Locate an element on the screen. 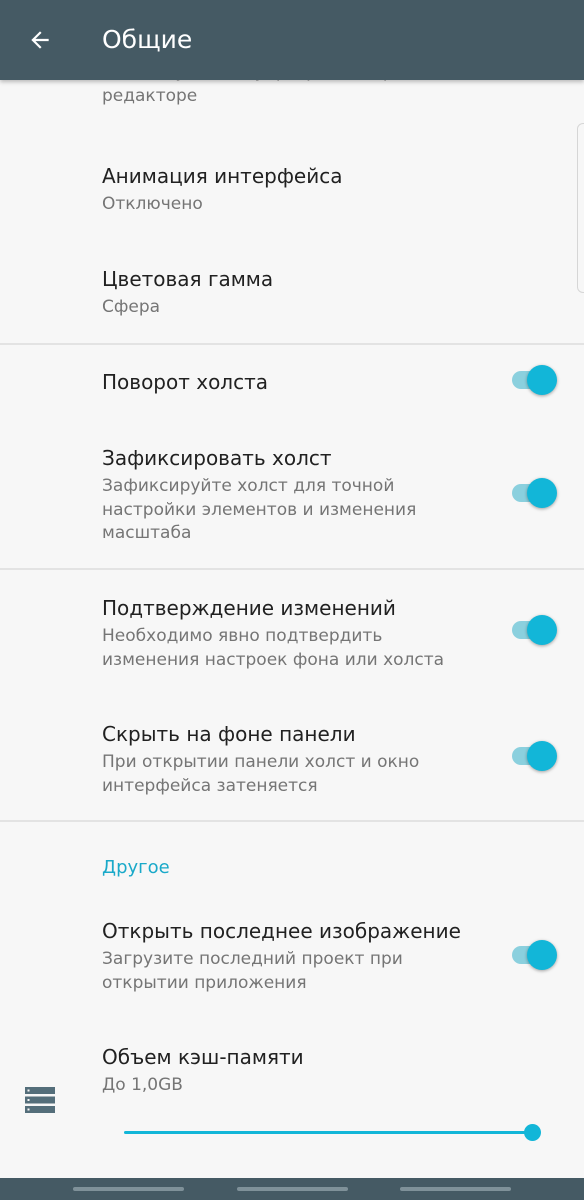  setting-lock-canvas-title: Зафиксировать холст is located at coordinates (217, 458).